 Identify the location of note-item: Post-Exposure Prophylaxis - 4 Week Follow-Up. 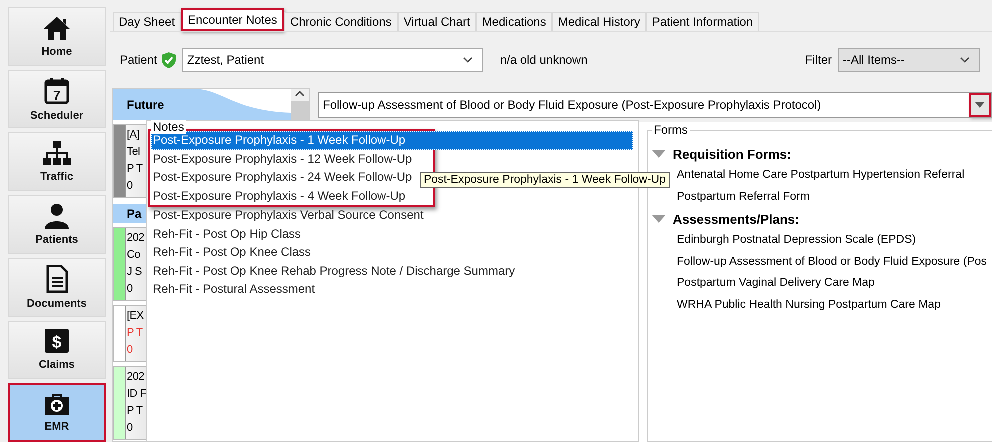
(292, 195).